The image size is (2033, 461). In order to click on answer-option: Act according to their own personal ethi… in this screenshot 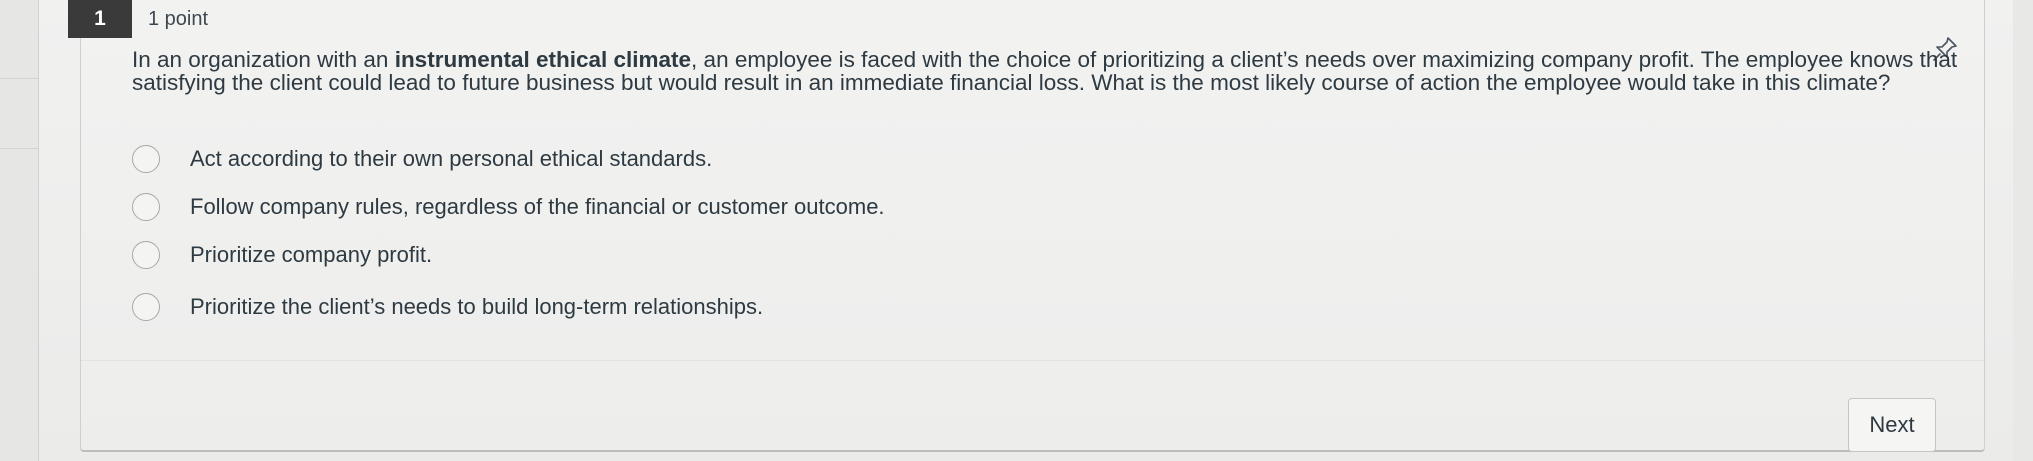, I will do `click(422, 159)`.